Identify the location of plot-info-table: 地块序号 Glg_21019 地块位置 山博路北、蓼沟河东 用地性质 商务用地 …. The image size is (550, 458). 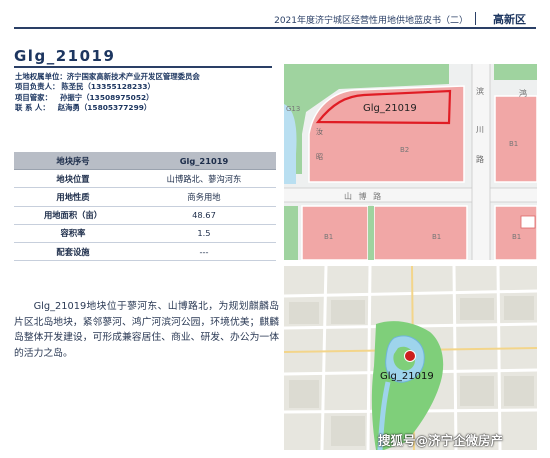
(145, 207).